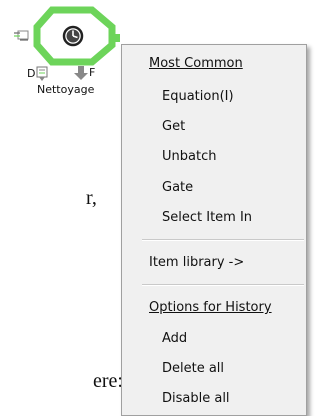 This screenshot has height=416, width=326. Describe the element at coordinates (173, 126) in the screenshot. I see `menu-item-get: Get` at that location.